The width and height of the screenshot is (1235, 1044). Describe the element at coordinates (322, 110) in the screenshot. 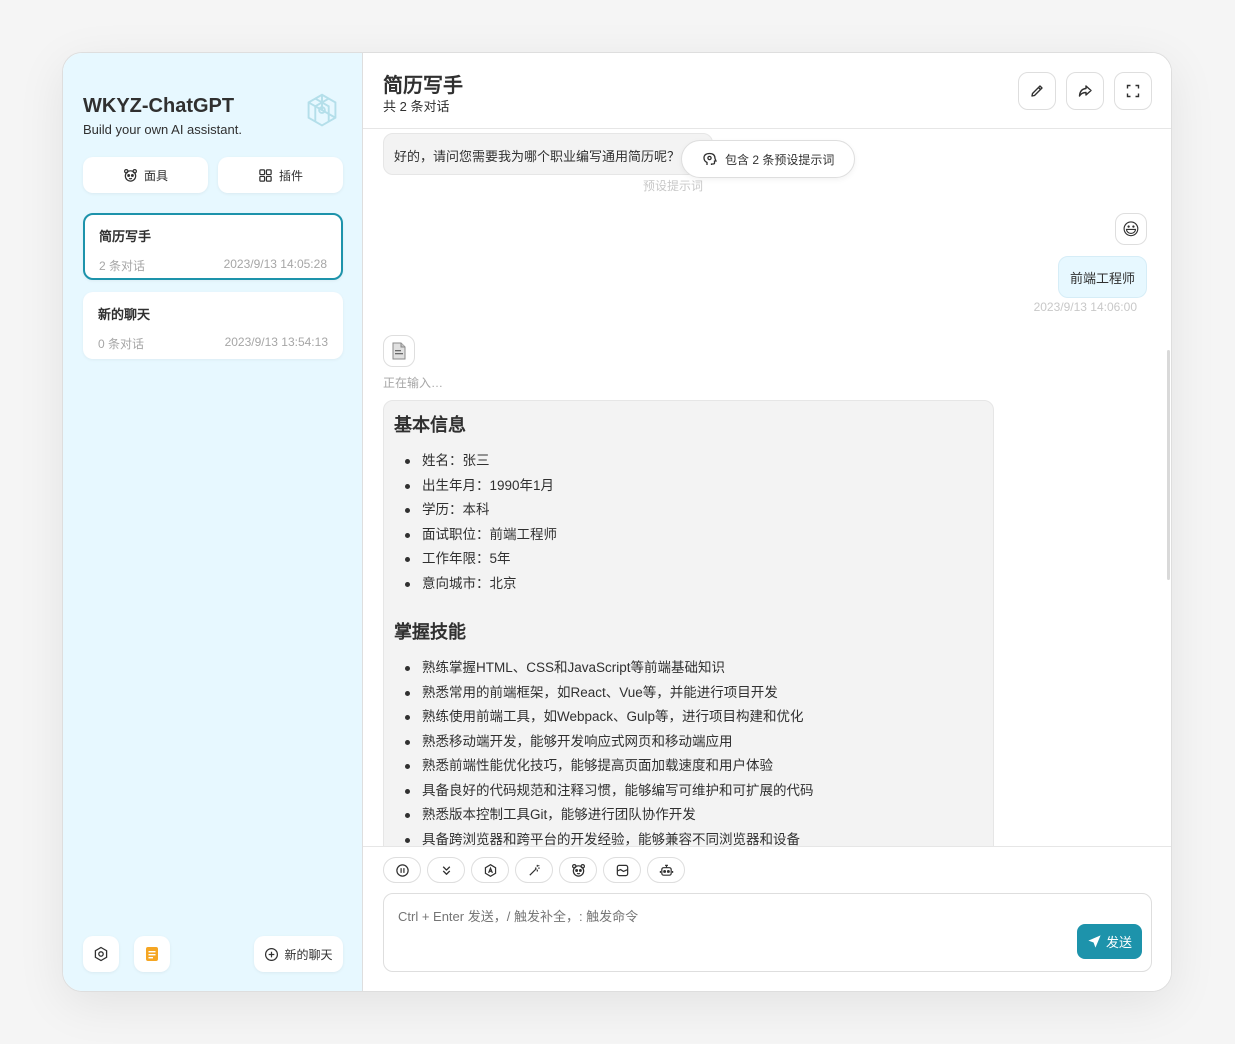

I see `openai-logo-icon` at that location.